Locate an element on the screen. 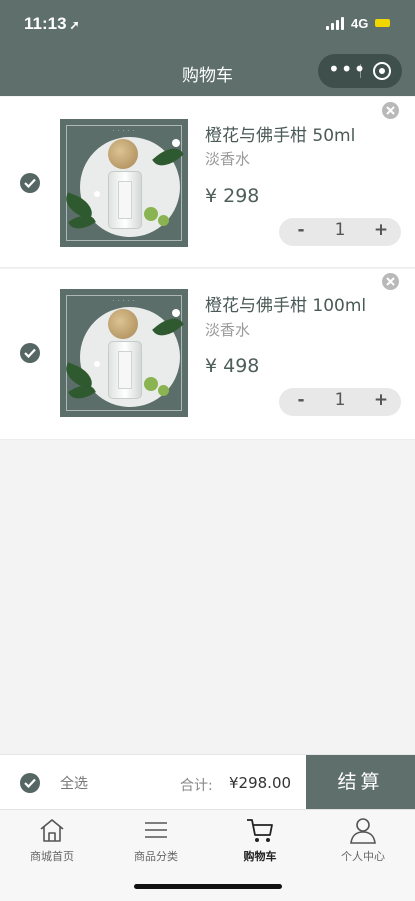  tab-home: 商城首页 is located at coordinates (52, 840).